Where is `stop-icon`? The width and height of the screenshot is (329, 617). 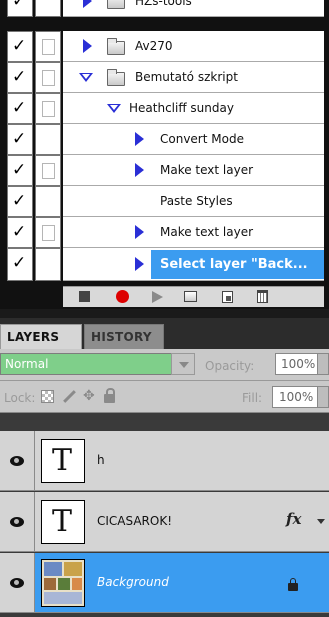 stop-icon is located at coordinates (84, 296).